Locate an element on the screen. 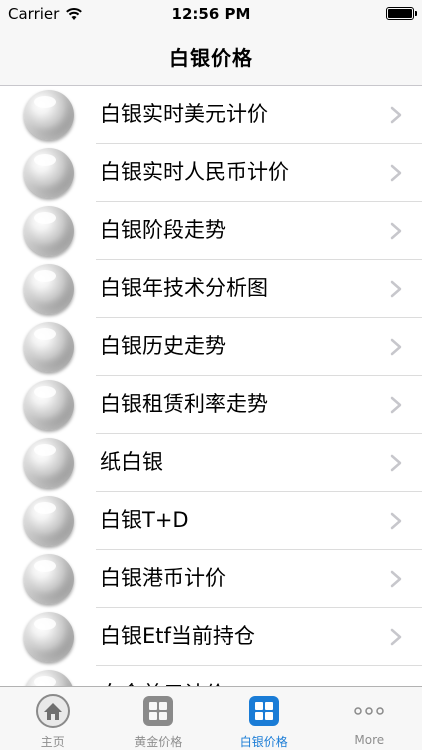 Image resolution: width=422 pixels, height=750 pixels. list-item: 白银实时美元计价 is located at coordinates (211, 115).